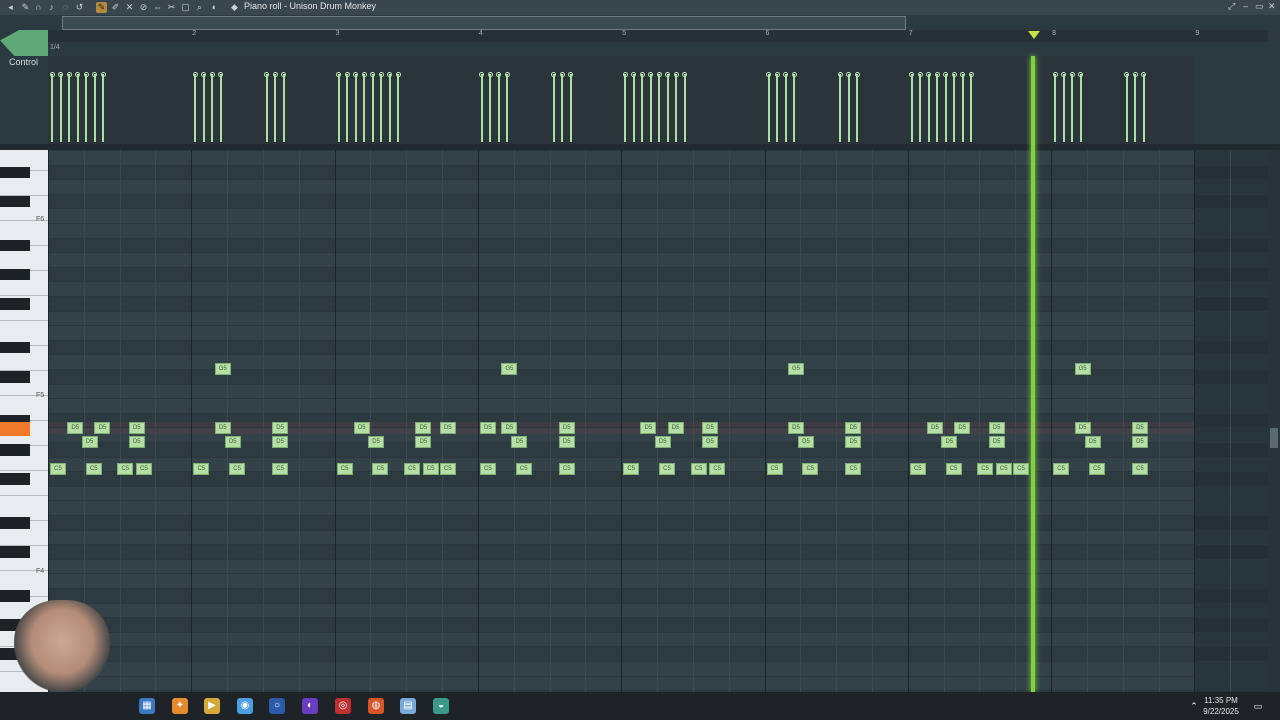  What do you see at coordinates (234, 7) in the screenshot?
I see `play-icon: ◆` at bounding box center [234, 7].